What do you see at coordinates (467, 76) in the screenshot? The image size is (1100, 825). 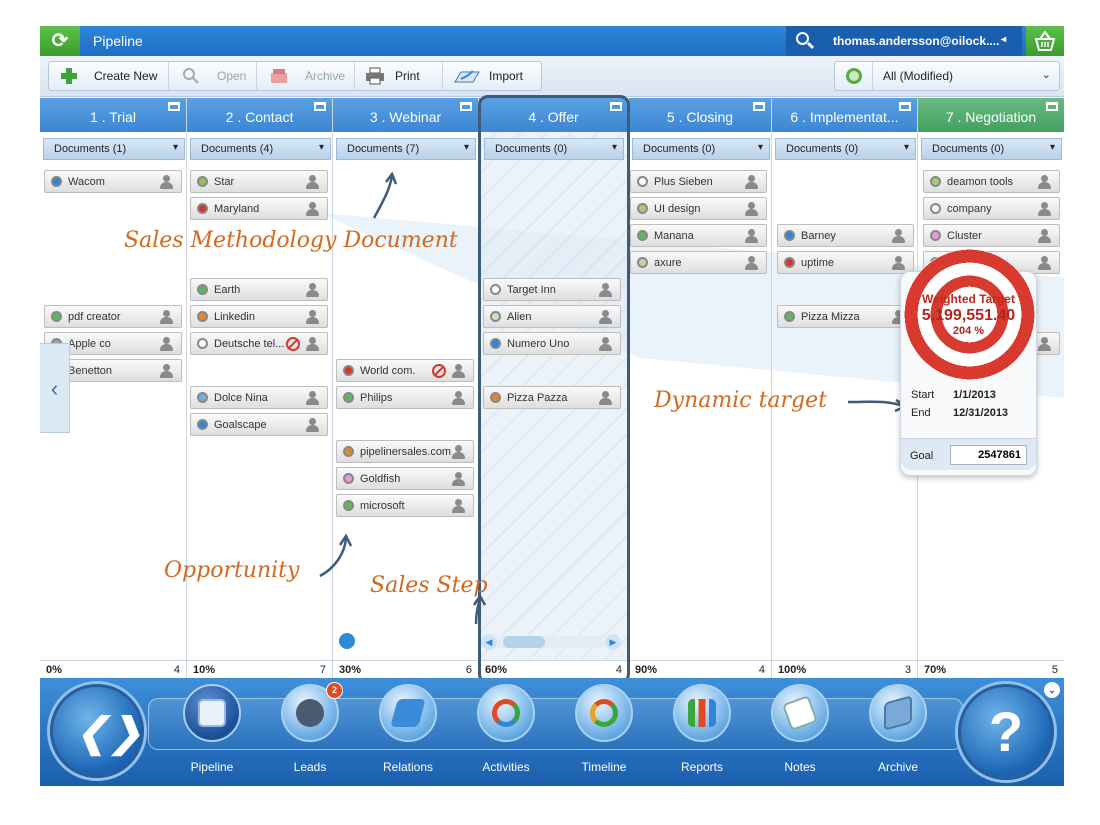 I see `import-icon` at bounding box center [467, 76].